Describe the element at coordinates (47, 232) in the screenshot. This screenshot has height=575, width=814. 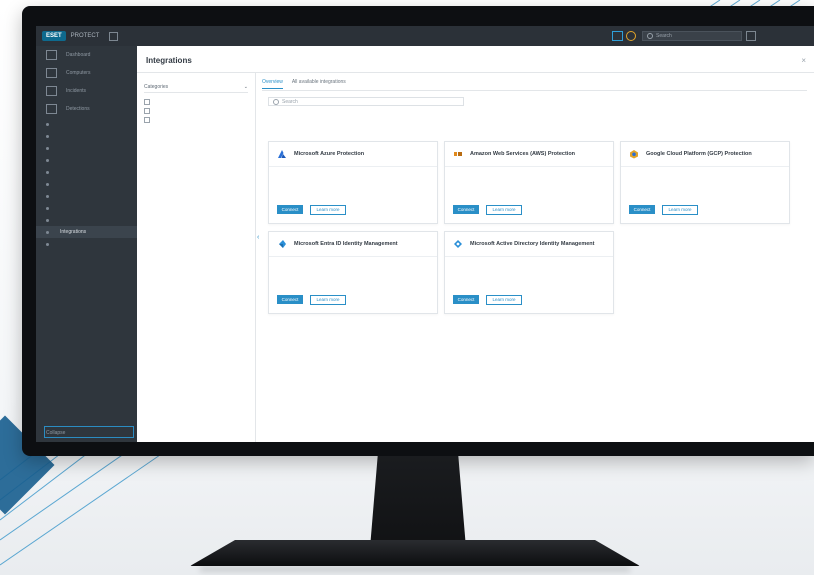
I see `integrations-icon` at that location.